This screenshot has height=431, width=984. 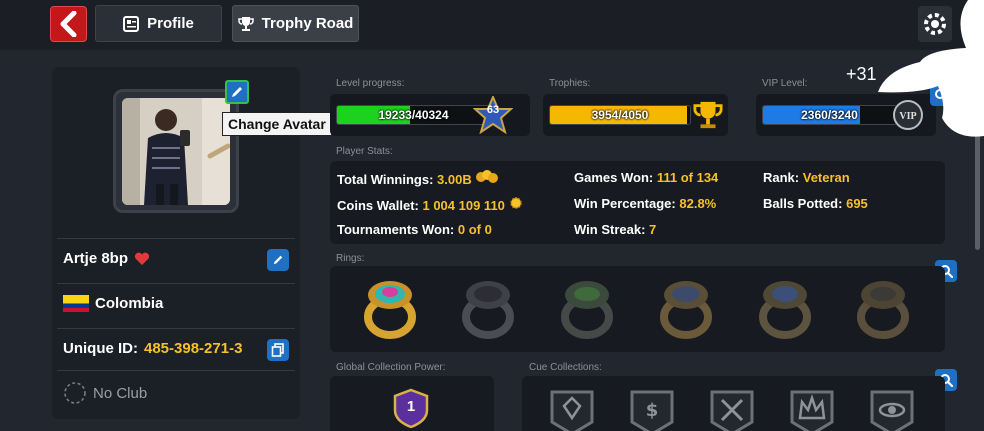 I want to click on rings-label: Rings:, so click(x=350, y=258).